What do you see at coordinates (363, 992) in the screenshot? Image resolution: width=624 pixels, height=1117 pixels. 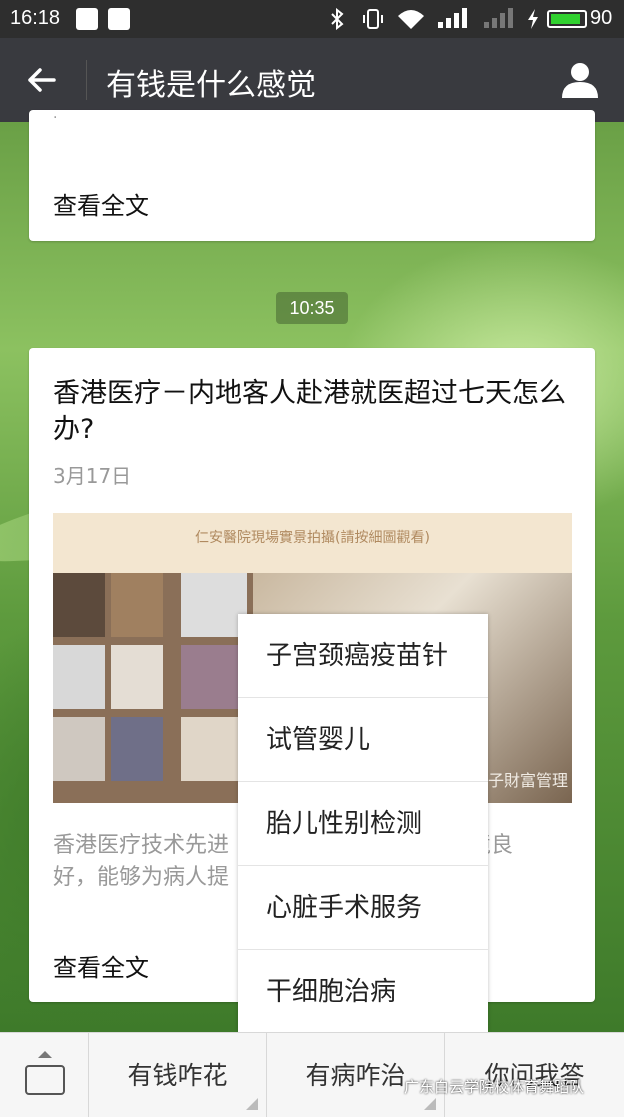 I see `menu-item-stem-cell: 干细胞治病` at bounding box center [363, 992].